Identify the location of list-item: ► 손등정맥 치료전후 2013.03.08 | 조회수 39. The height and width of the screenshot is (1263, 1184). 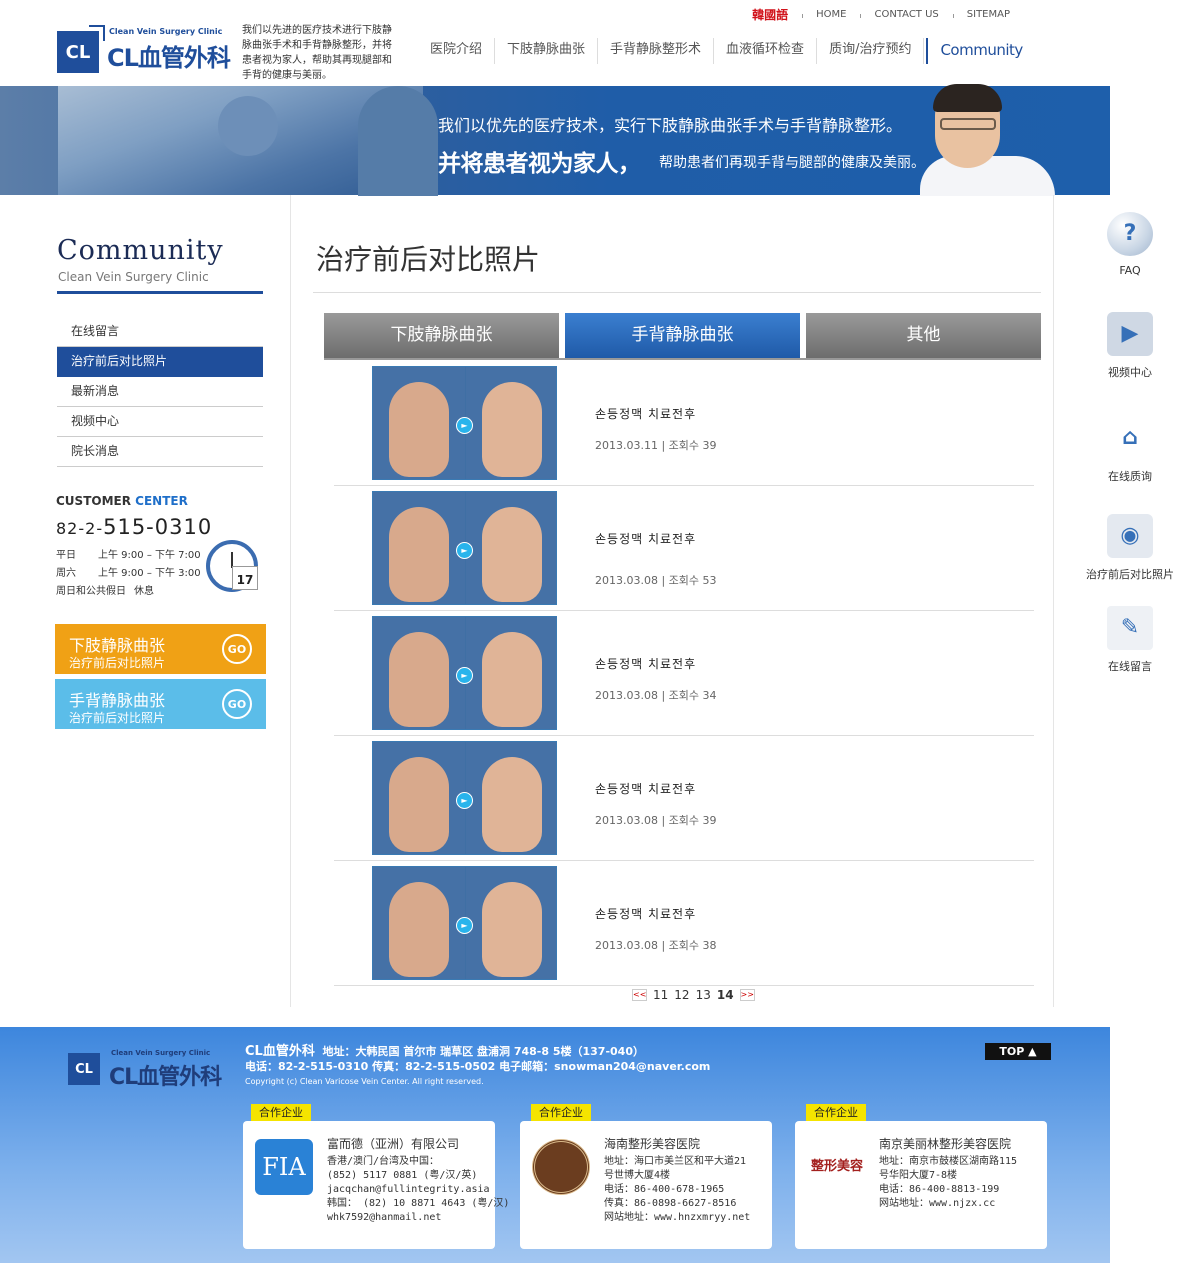
(684, 798).